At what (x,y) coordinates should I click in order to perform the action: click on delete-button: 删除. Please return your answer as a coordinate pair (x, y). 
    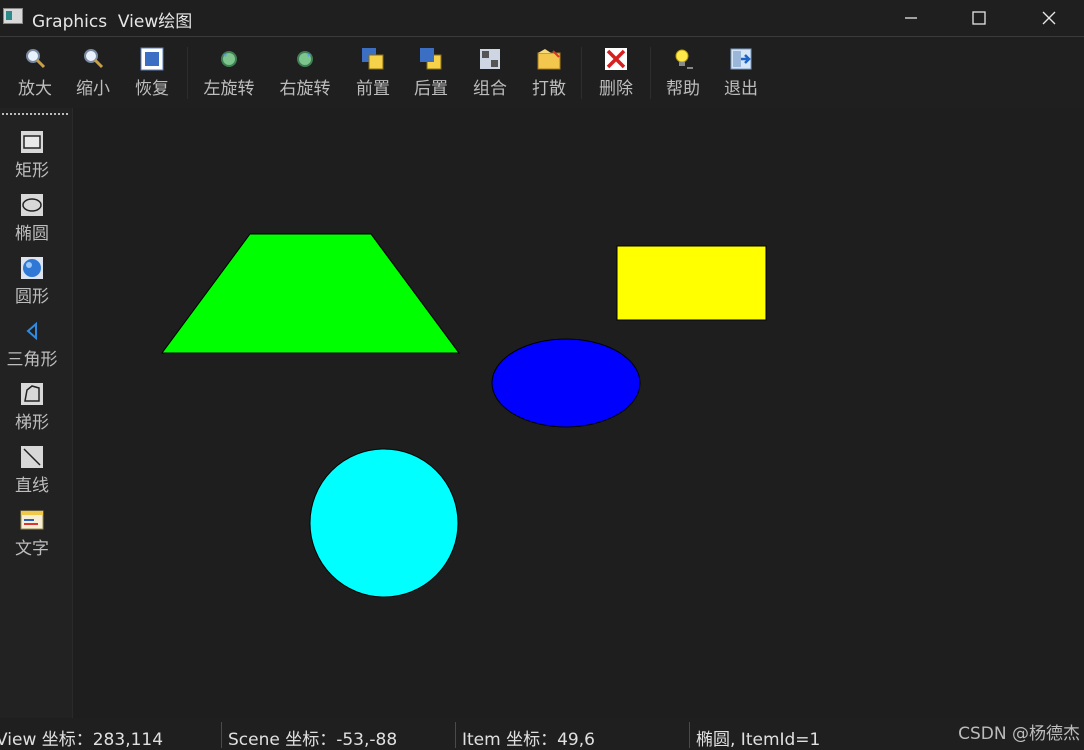
    Looking at the image, I should click on (616, 75).